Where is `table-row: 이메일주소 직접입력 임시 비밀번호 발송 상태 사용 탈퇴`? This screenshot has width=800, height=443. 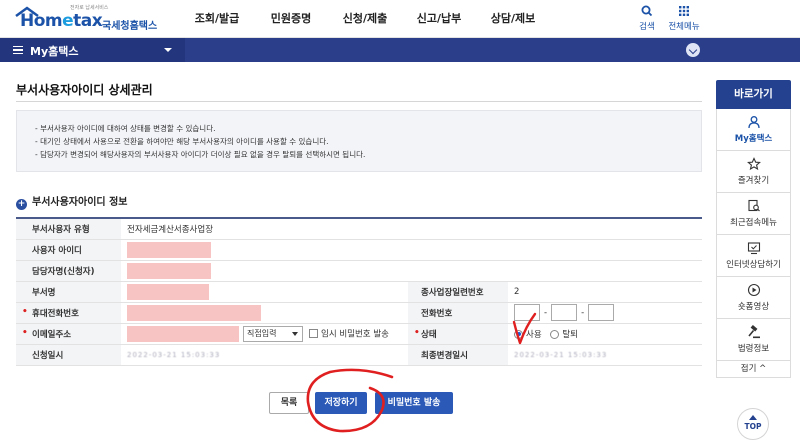
table-row: 이메일주소 직접입력 임시 비밀번호 발송 상태 사용 탈퇴 is located at coordinates (359, 334).